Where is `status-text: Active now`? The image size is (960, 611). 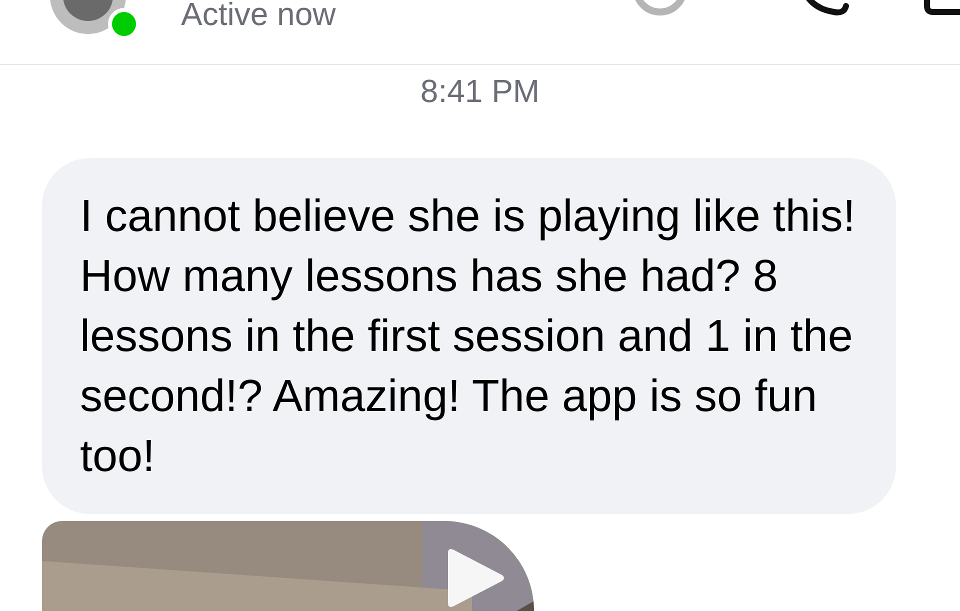 status-text: Active now is located at coordinates (258, 17).